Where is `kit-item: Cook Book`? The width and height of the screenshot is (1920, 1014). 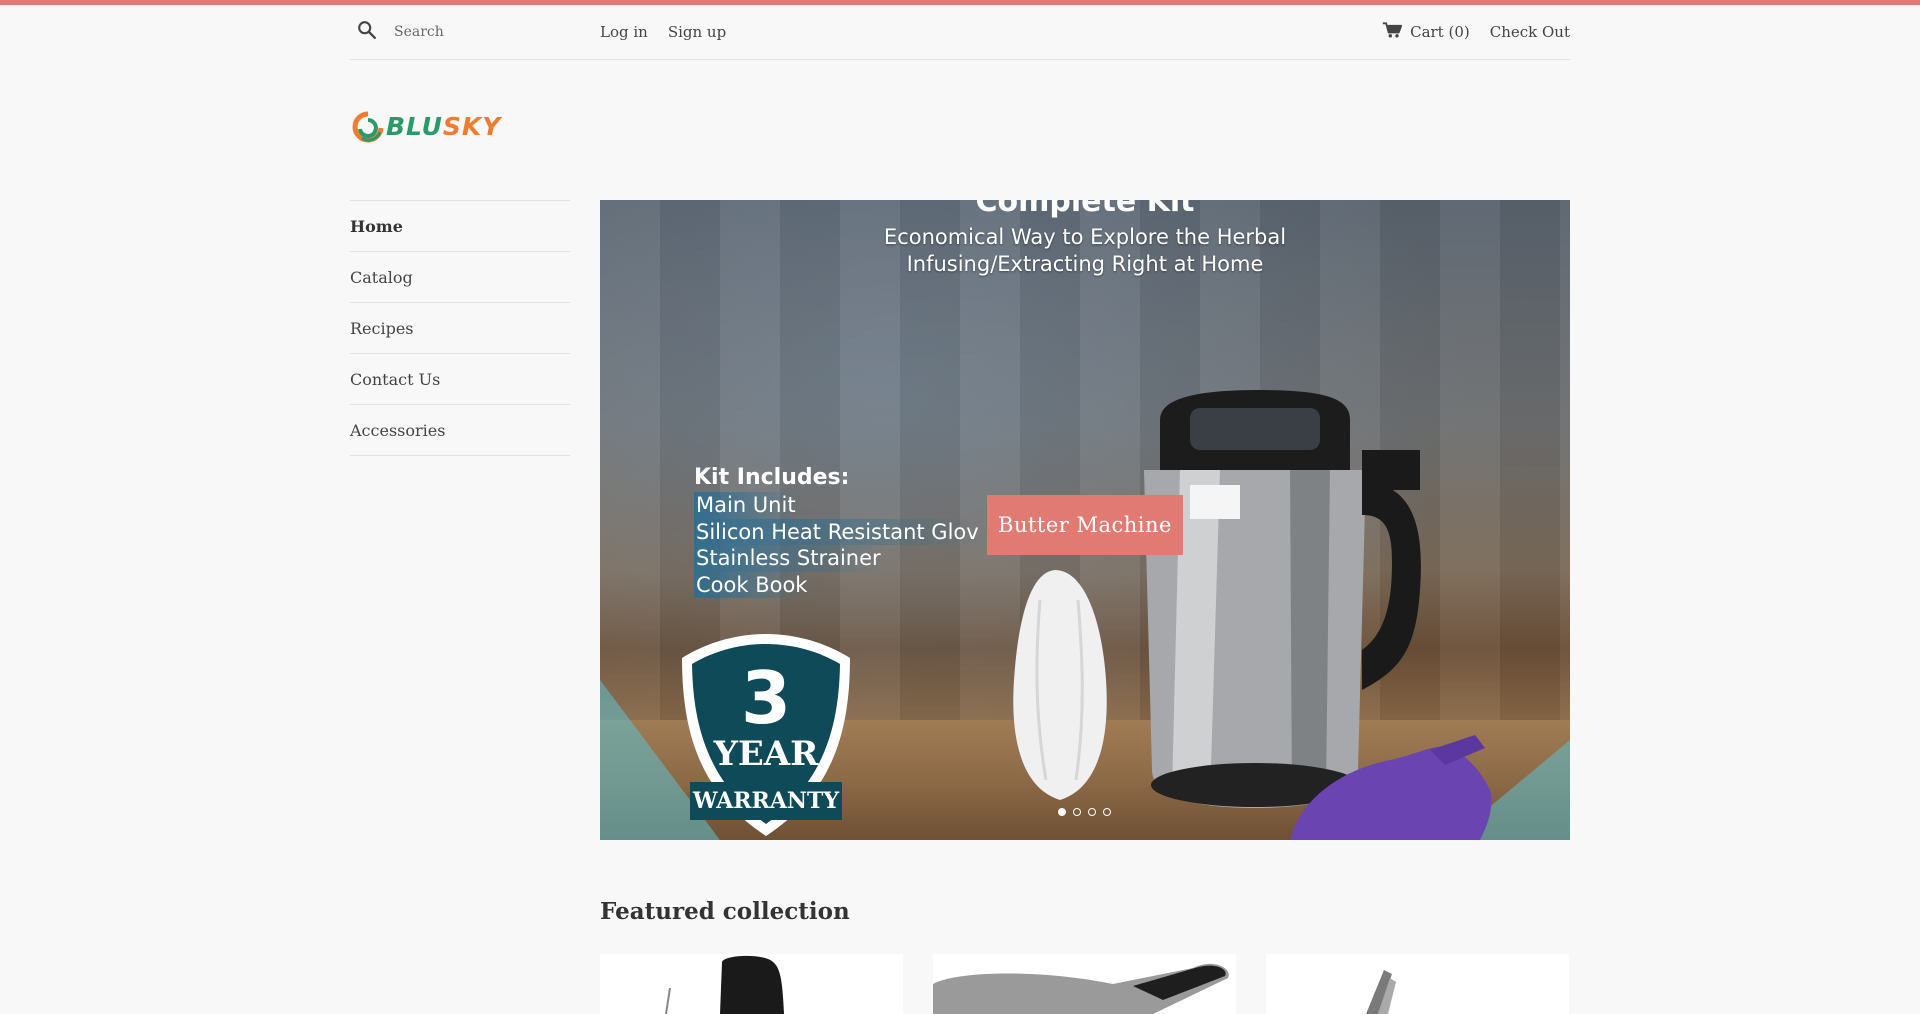 kit-item: Cook Book is located at coordinates (753, 584).